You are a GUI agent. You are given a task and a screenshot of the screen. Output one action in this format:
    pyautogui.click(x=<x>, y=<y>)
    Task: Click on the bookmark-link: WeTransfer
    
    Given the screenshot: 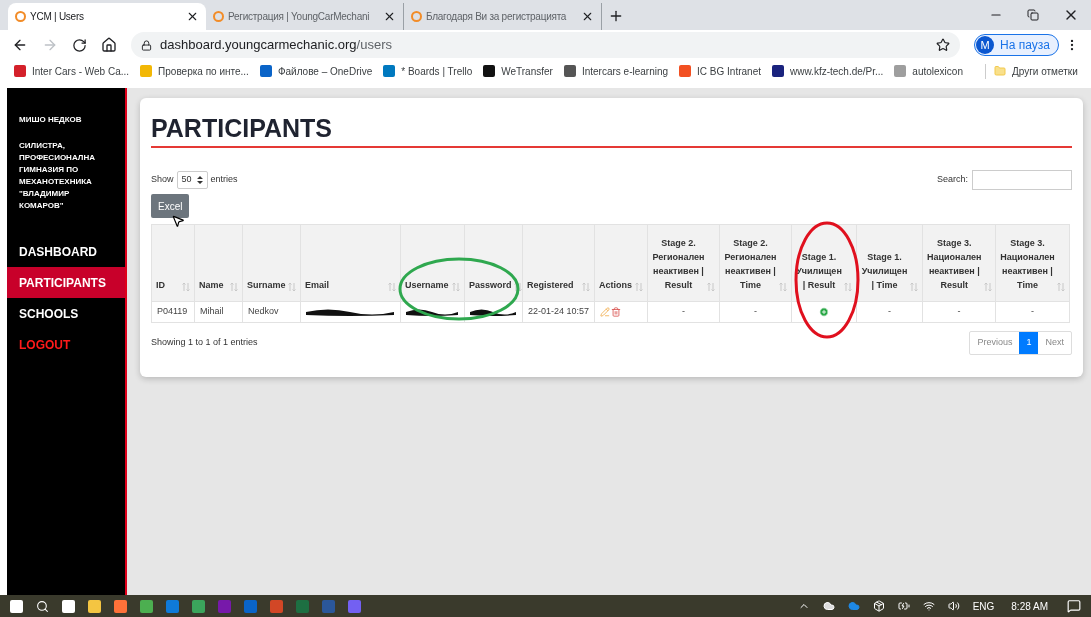 What is the action you would take?
    pyautogui.click(x=518, y=71)
    